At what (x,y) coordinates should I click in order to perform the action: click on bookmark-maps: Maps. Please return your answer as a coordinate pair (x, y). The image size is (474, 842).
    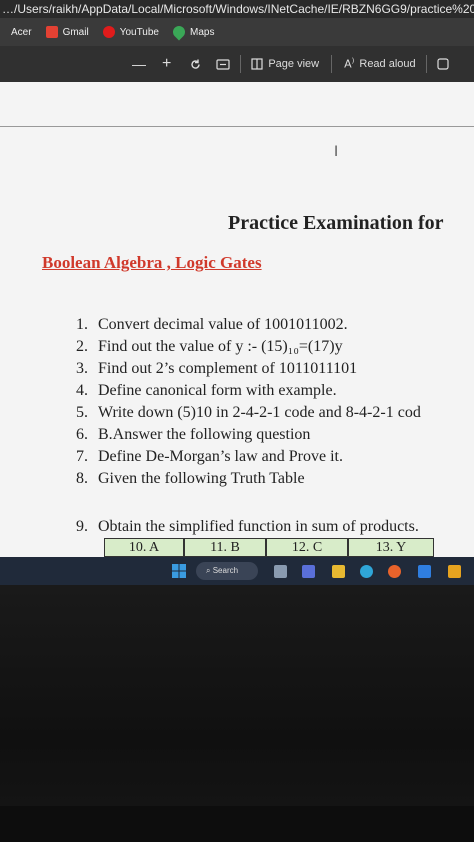
    Looking at the image, I should click on (192, 32).